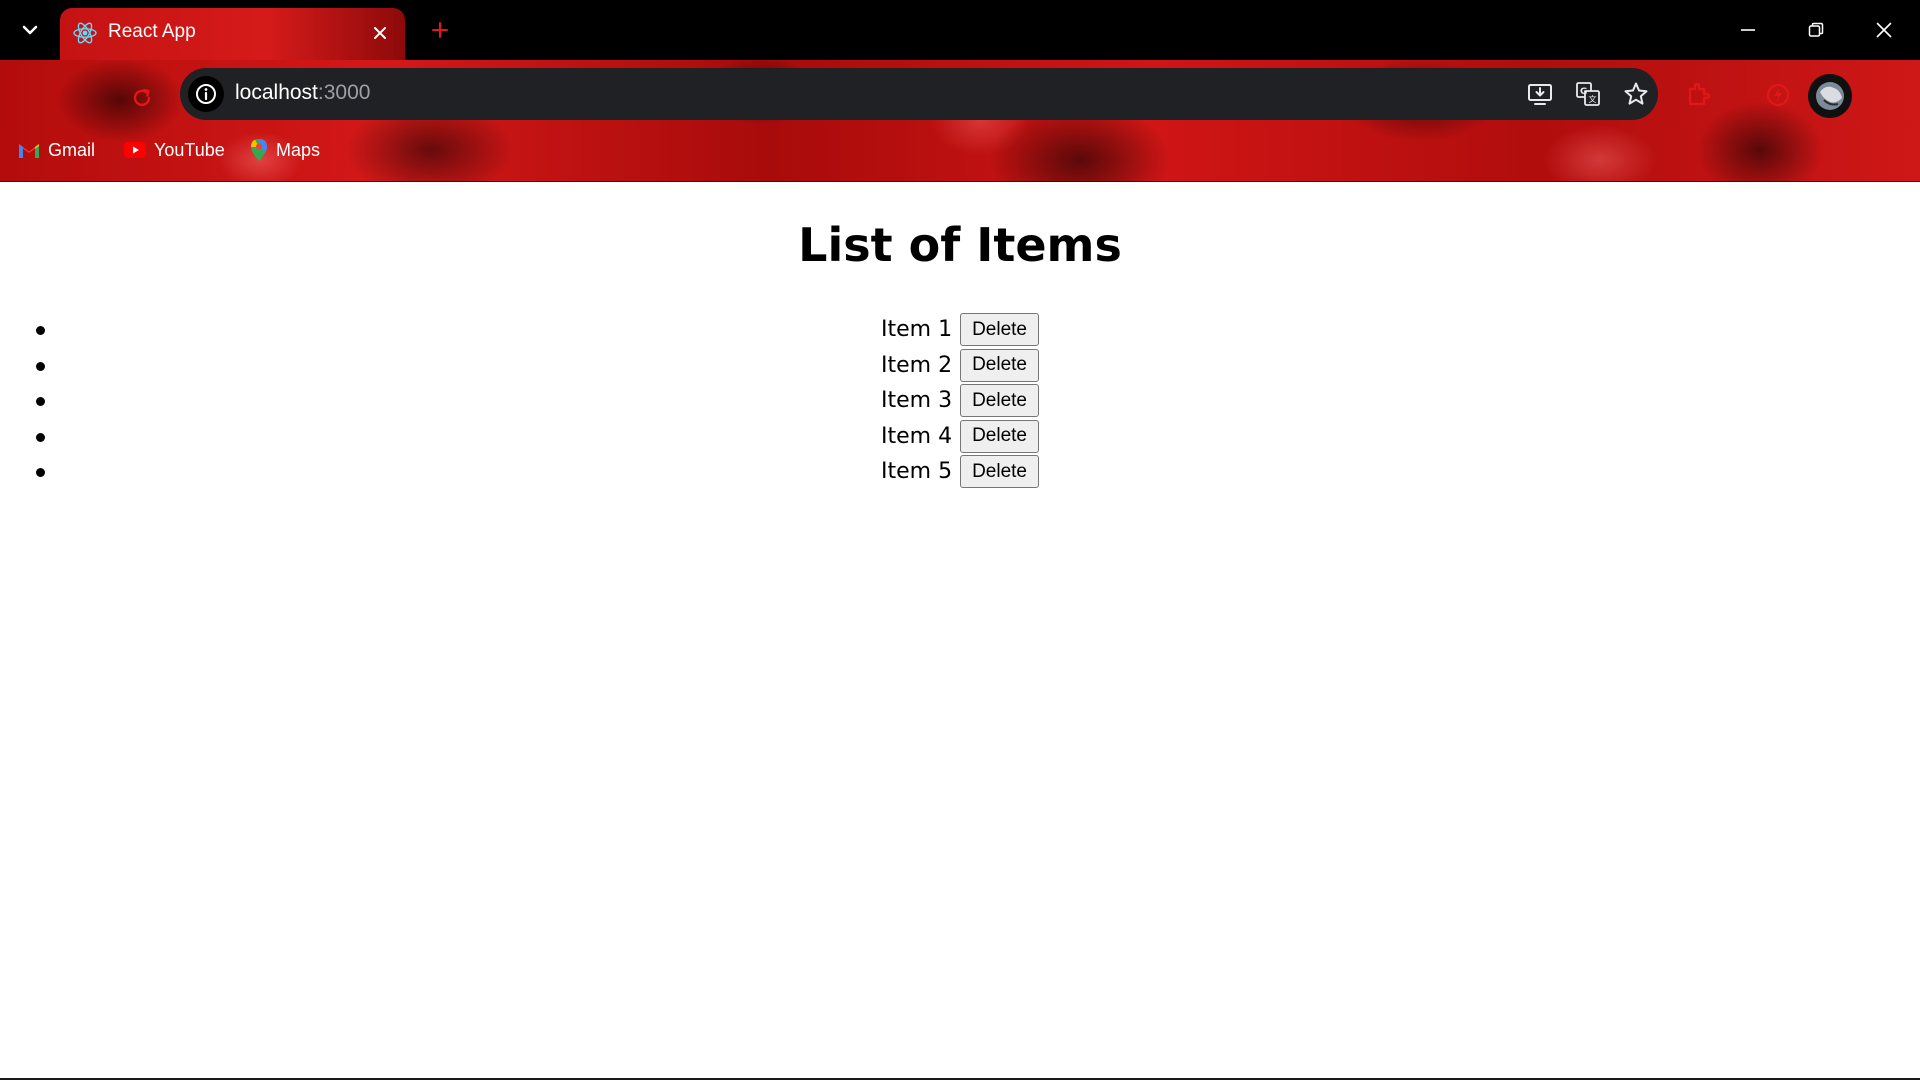  Describe the element at coordinates (1593, 99) in the screenshot. I see `svg-text: 文` at that location.